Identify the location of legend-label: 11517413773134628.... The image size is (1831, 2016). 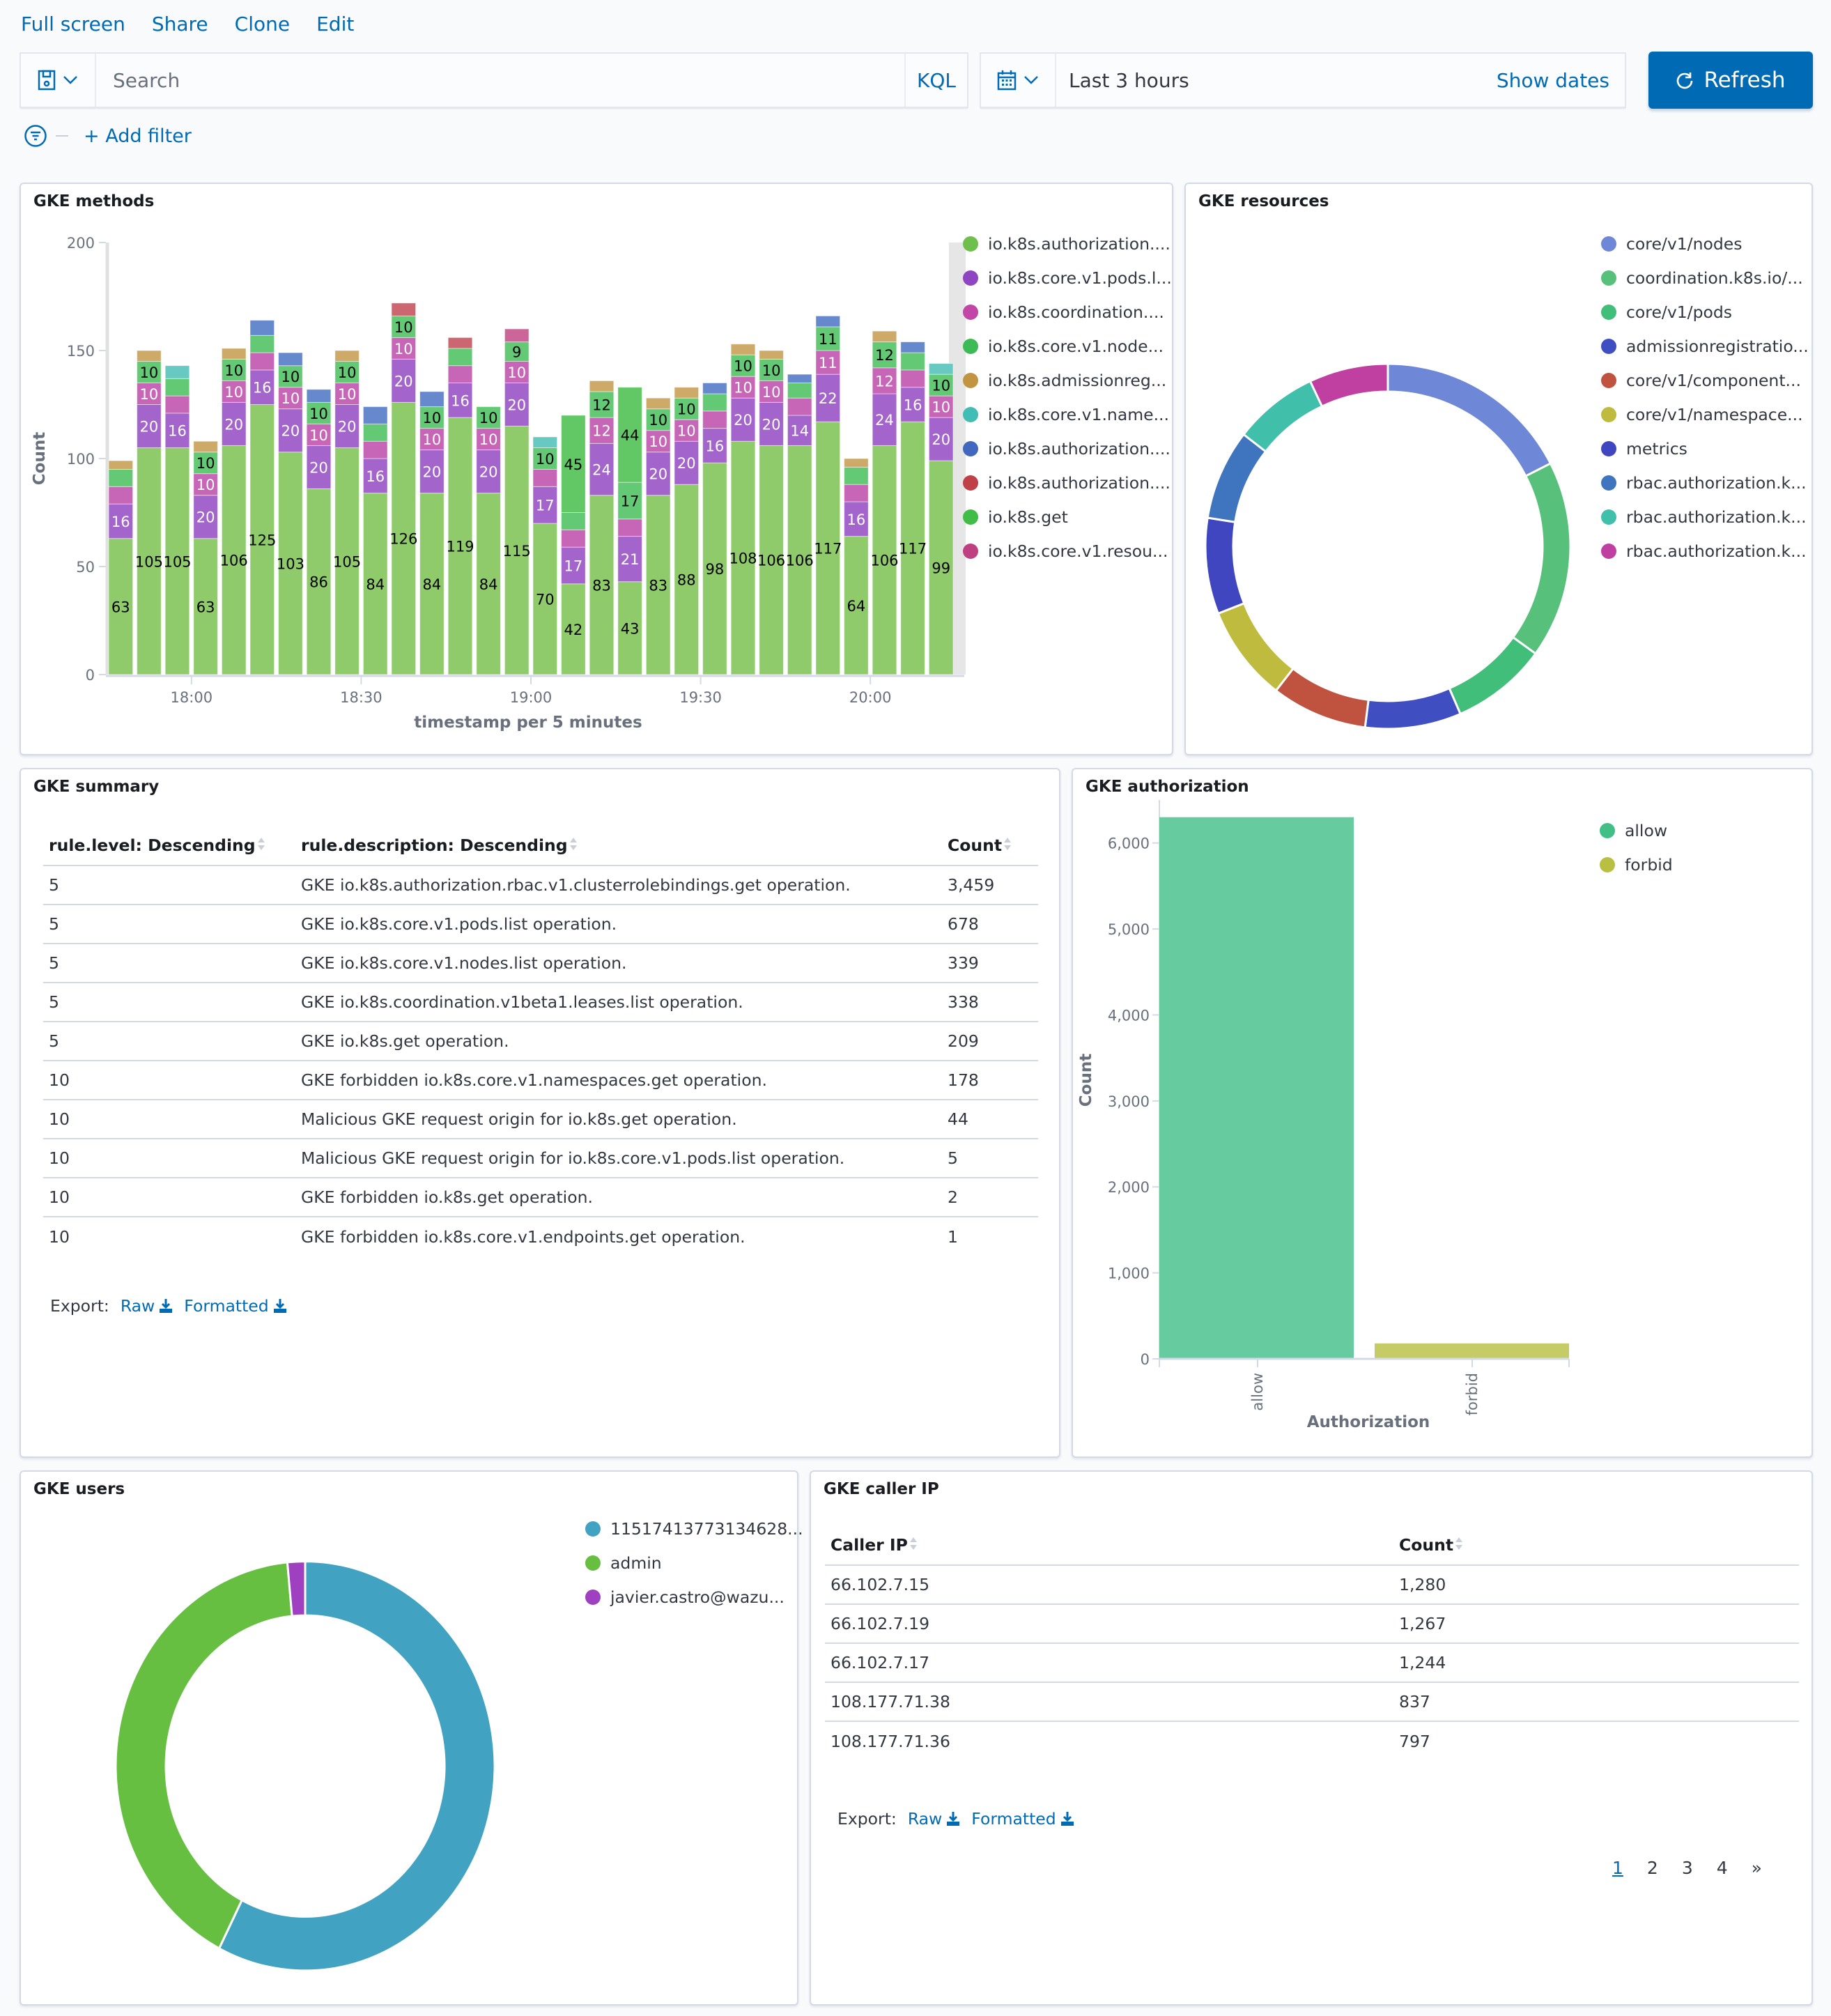
(706, 1529).